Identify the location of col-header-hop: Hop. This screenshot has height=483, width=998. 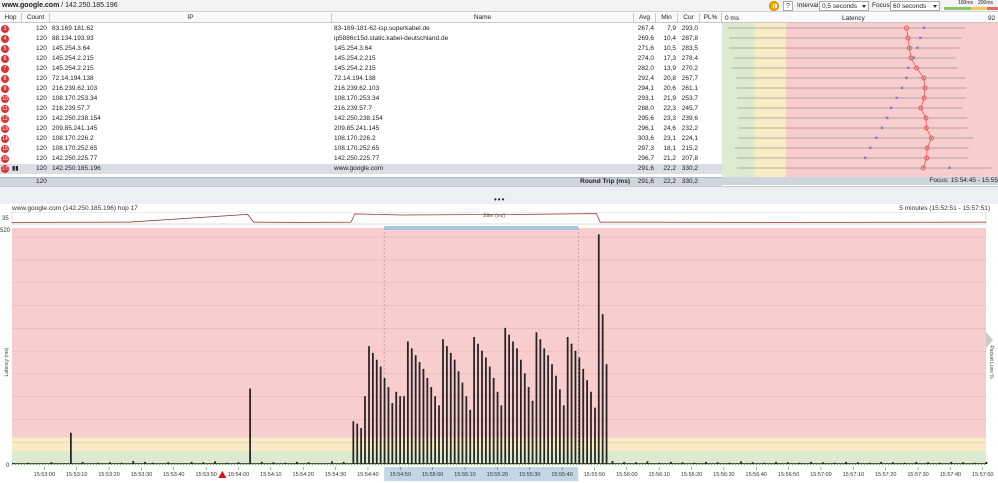
(11, 18).